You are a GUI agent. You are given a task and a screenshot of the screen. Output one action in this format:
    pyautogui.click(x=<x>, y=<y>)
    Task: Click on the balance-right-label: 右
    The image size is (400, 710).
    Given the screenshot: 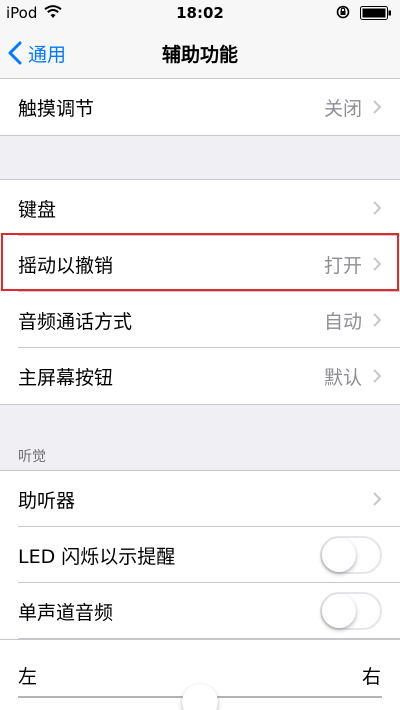 What is the action you would take?
    pyautogui.click(x=372, y=677)
    